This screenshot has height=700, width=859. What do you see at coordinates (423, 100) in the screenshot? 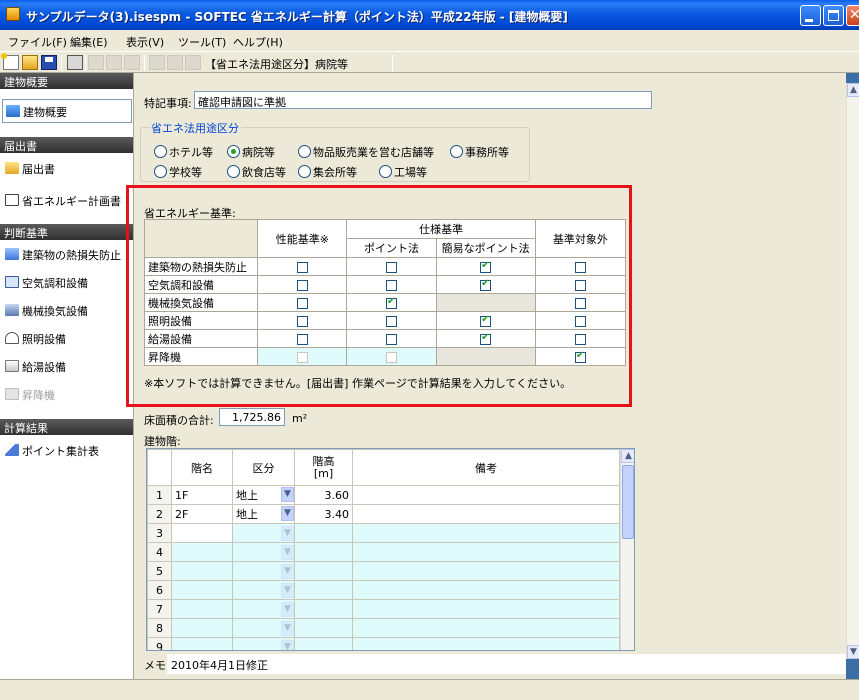
I see `special-notes-field: 確認申請図に準拠` at bounding box center [423, 100].